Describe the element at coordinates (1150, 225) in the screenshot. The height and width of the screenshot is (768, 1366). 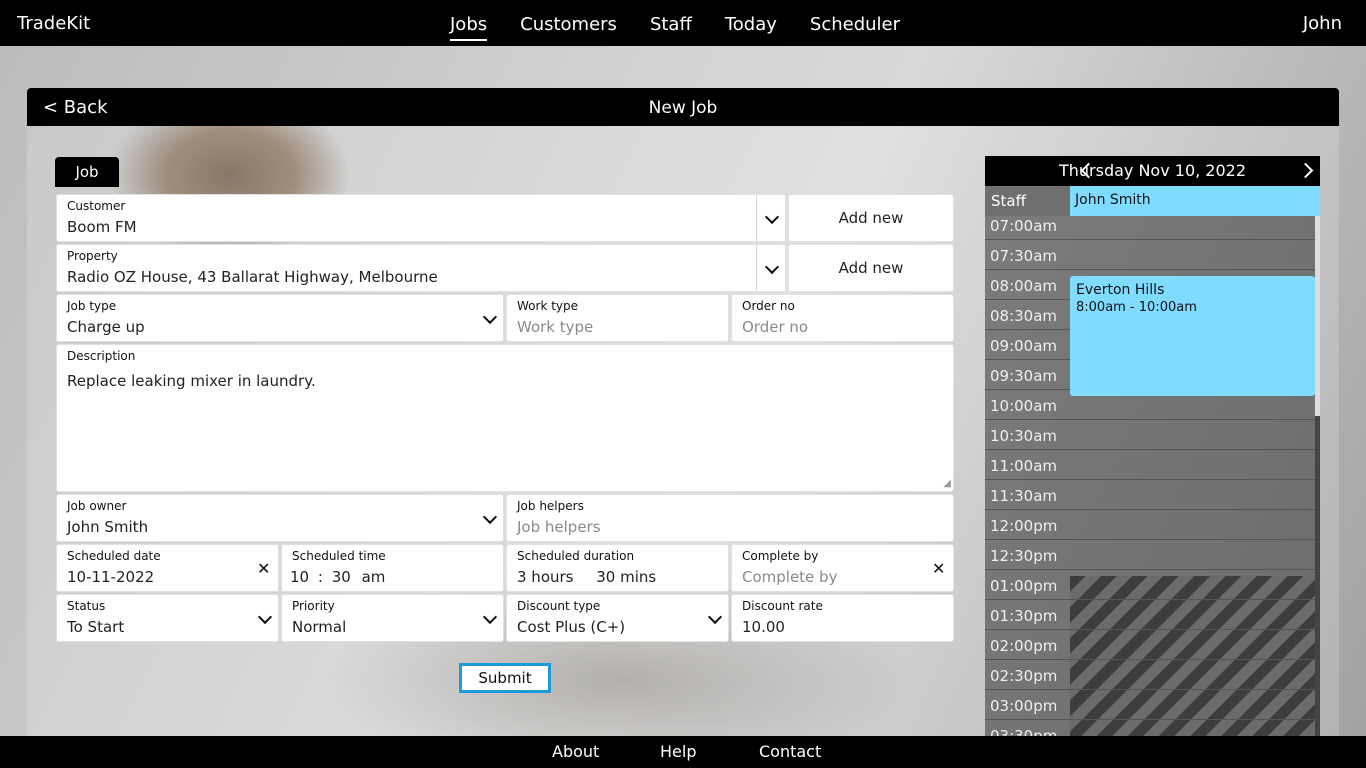
I see `time-slot-label: 07:00am` at that location.